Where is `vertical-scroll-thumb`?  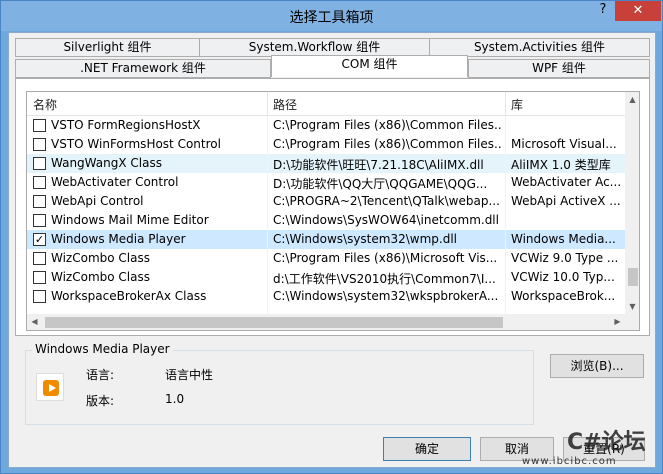 vertical-scroll-thumb is located at coordinates (633, 277).